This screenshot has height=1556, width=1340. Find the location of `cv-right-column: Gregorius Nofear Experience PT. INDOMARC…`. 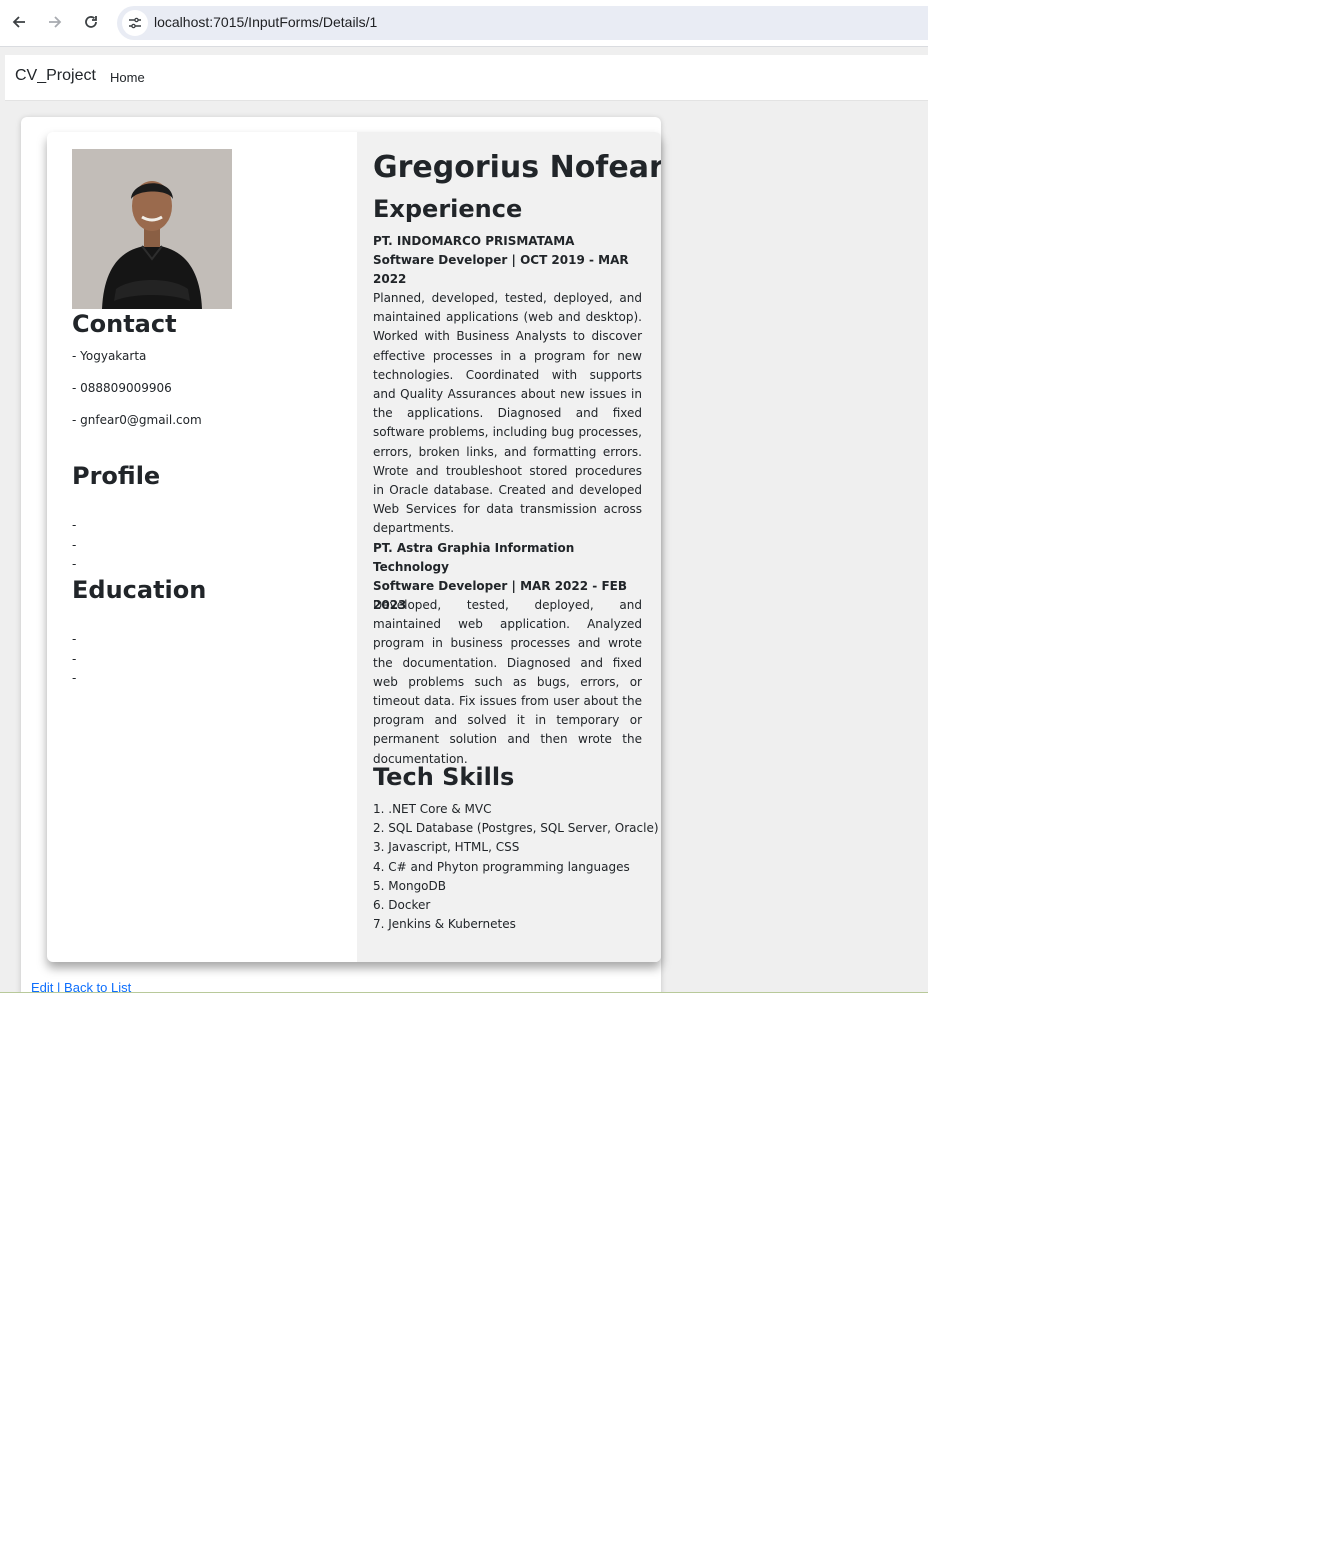

cv-right-column: Gregorius Nofear Experience PT. INDOMARC… is located at coordinates (509, 547).